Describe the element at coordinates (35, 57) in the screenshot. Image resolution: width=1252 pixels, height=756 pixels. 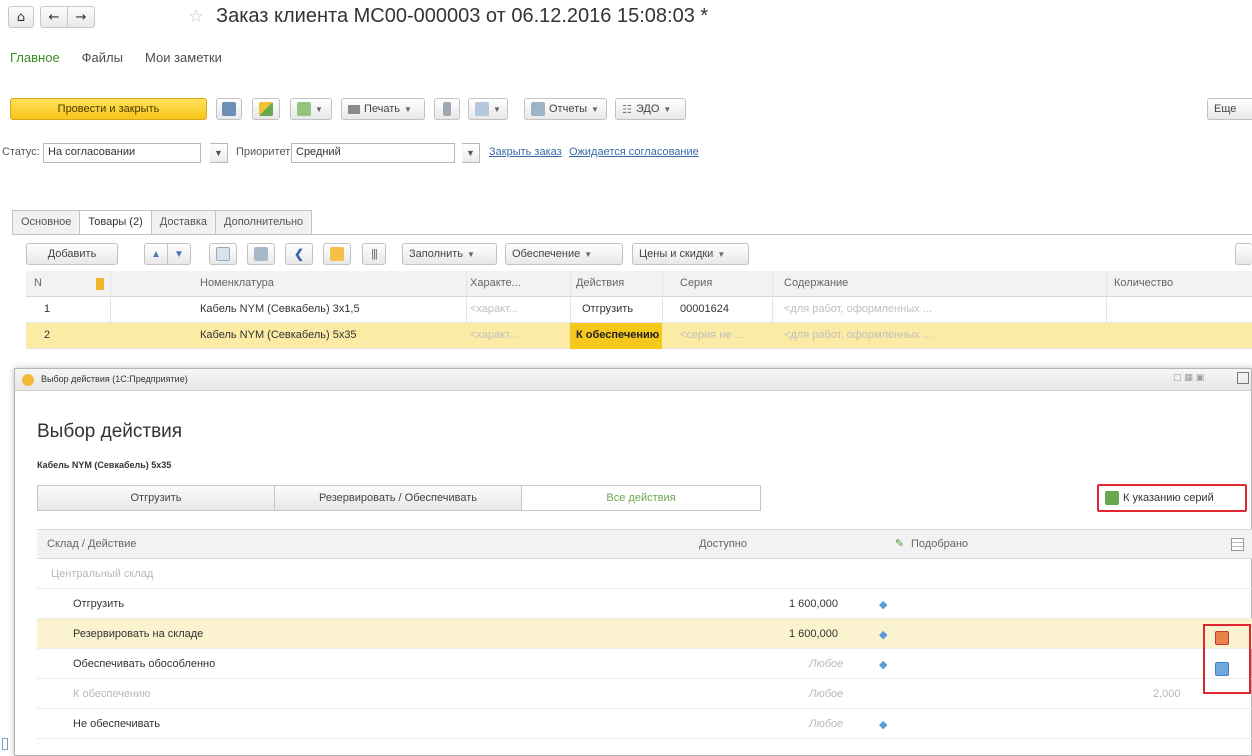
I see `section-main: Главное` at that location.